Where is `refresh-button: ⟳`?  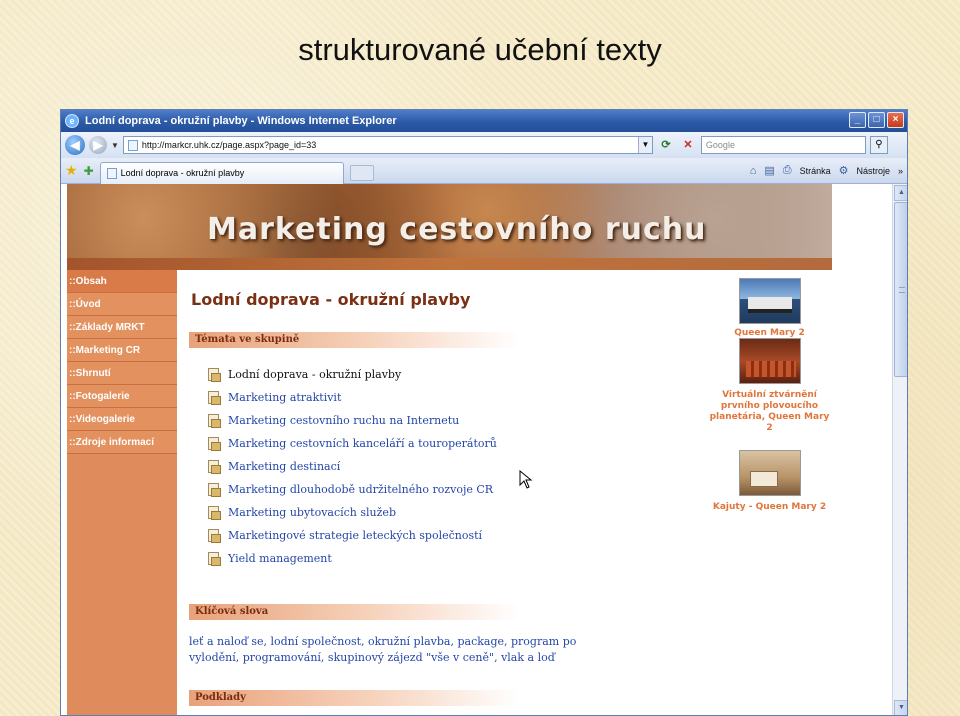 refresh-button: ⟳ is located at coordinates (666, 145).